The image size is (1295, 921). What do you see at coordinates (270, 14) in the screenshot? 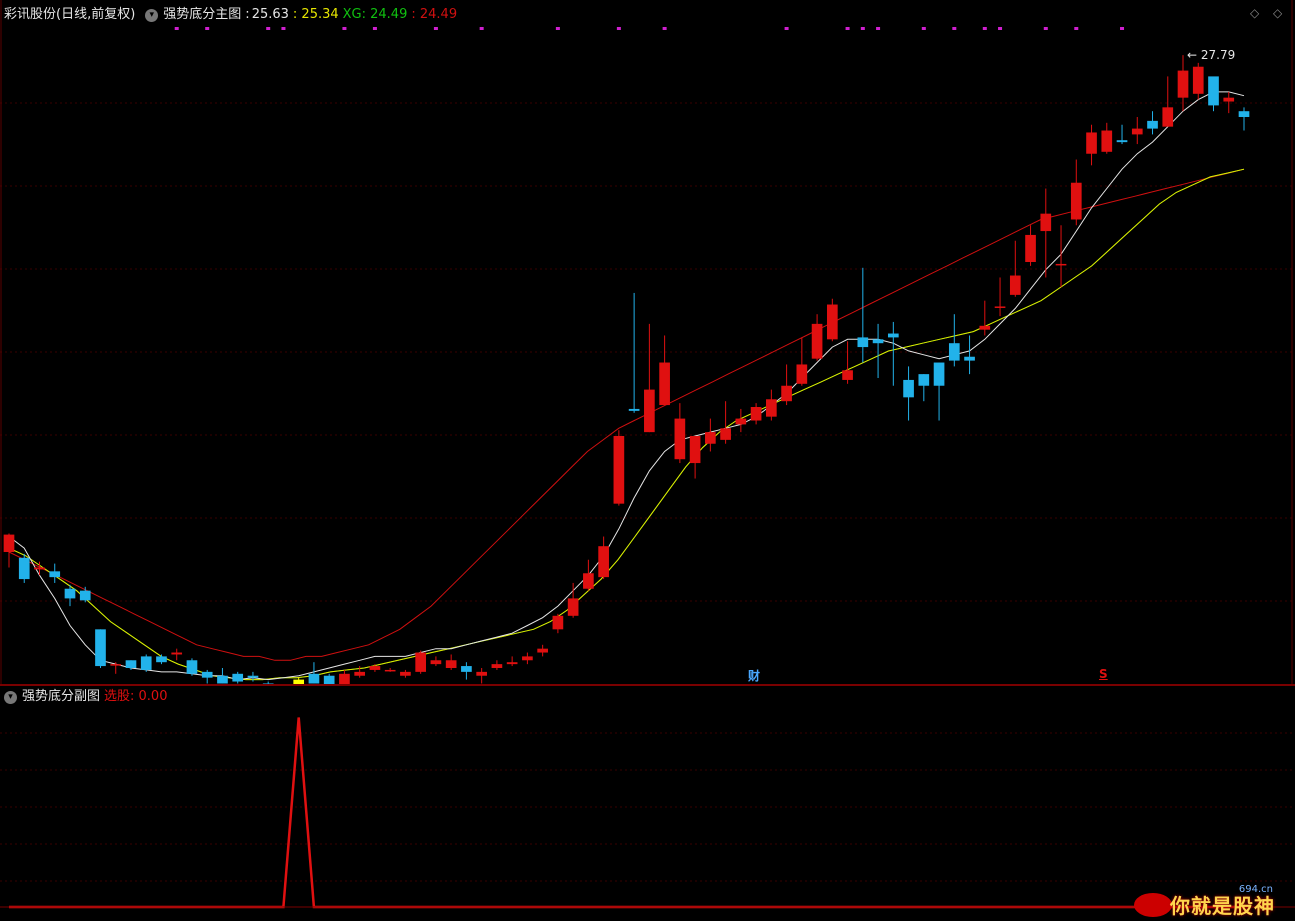
I see `indicator-value-1: 25.63` at bounding box center [270, 14].